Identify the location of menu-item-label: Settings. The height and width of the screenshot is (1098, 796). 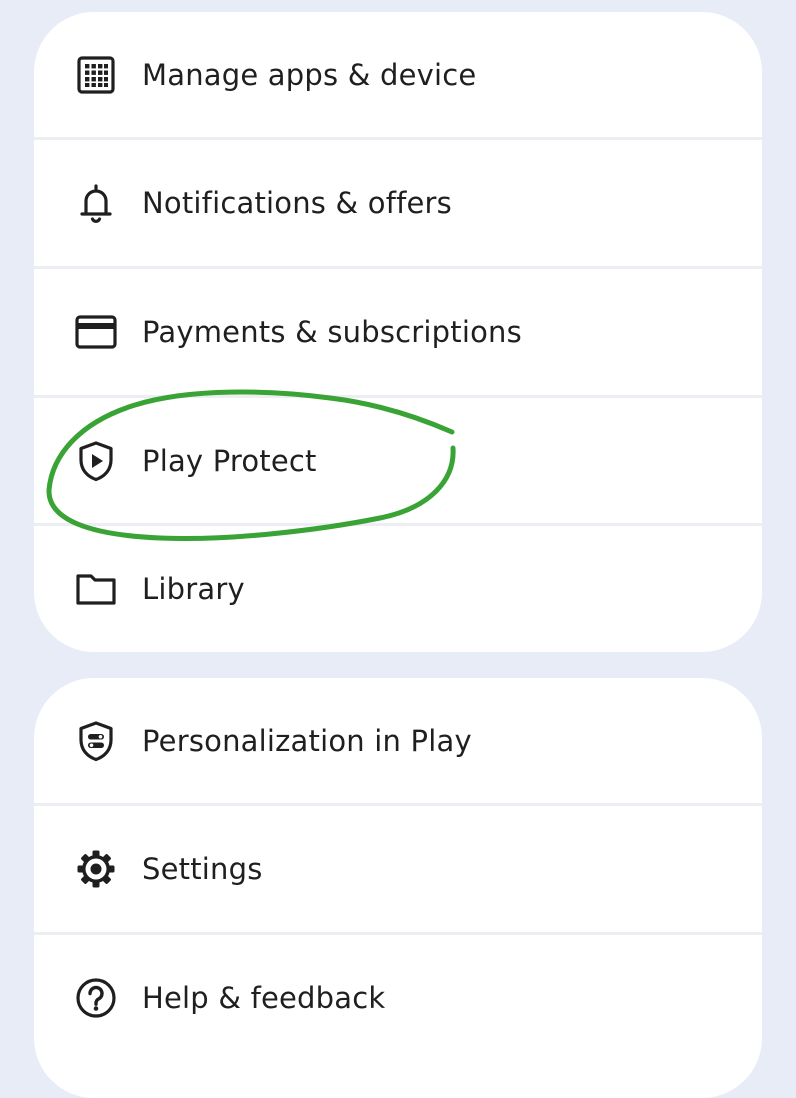
(202, 869).